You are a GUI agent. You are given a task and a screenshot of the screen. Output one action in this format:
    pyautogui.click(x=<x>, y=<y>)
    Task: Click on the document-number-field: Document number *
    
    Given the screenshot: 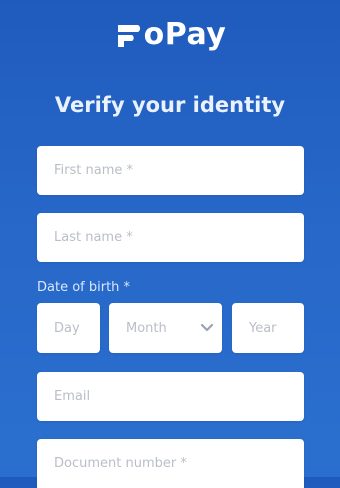 What is the action you would take?
    pyautogui.click(x=170, y=463)
    